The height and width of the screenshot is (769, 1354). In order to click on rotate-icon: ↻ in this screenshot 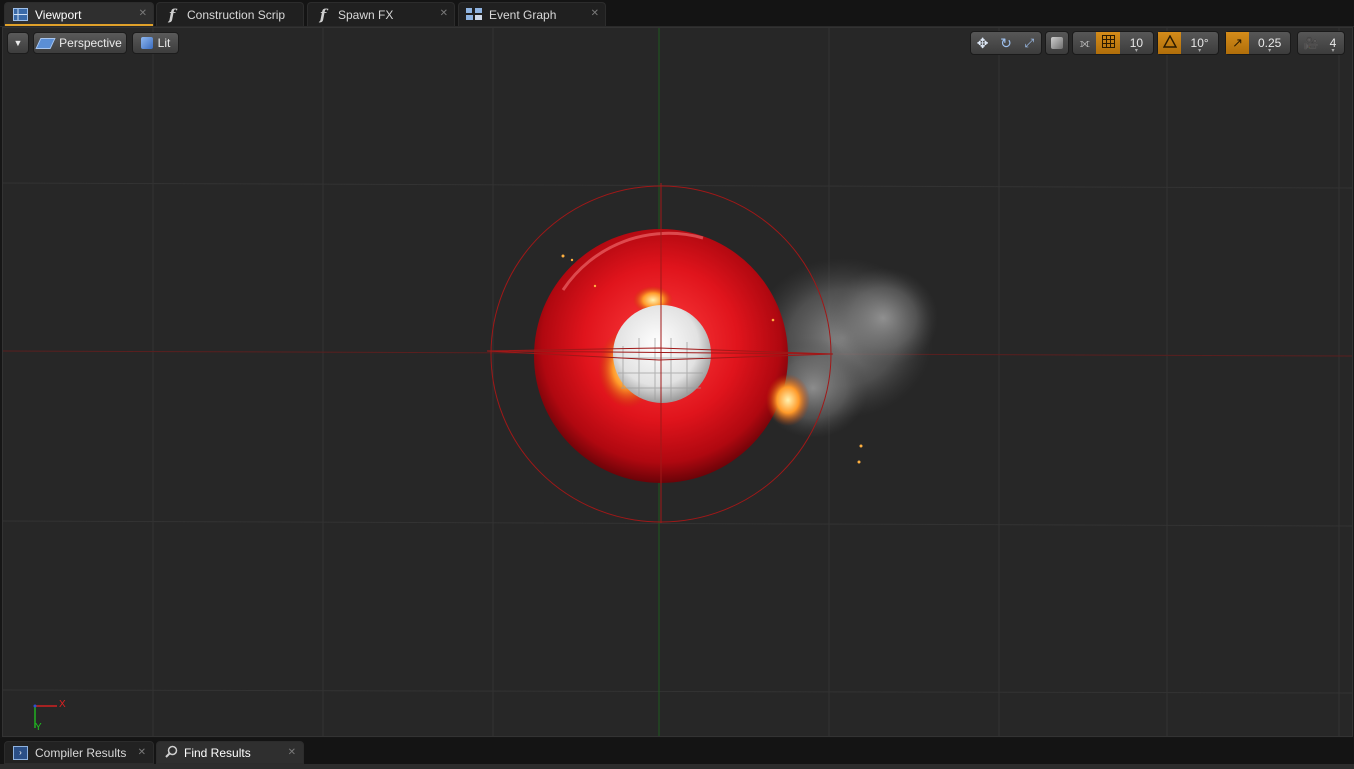, I will do `click(1006, 42)`.